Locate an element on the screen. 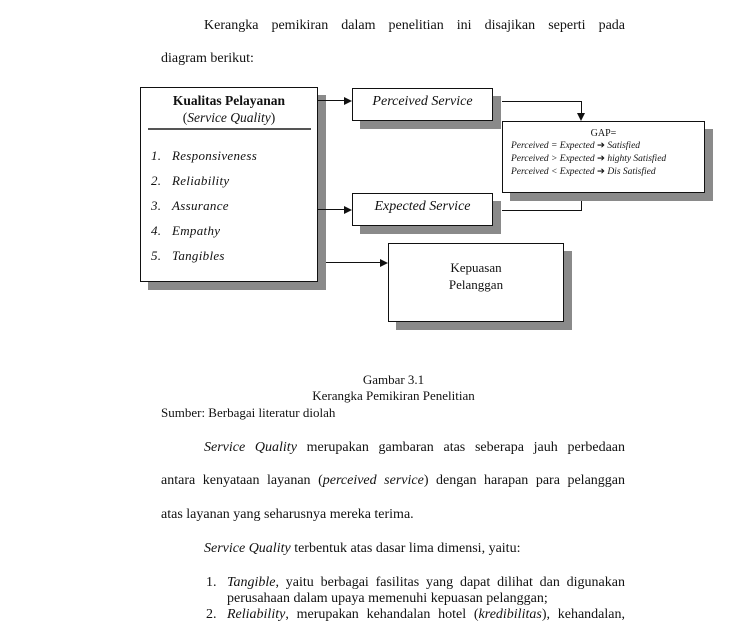  quality-box-divider is located at coordinates (229, 129).